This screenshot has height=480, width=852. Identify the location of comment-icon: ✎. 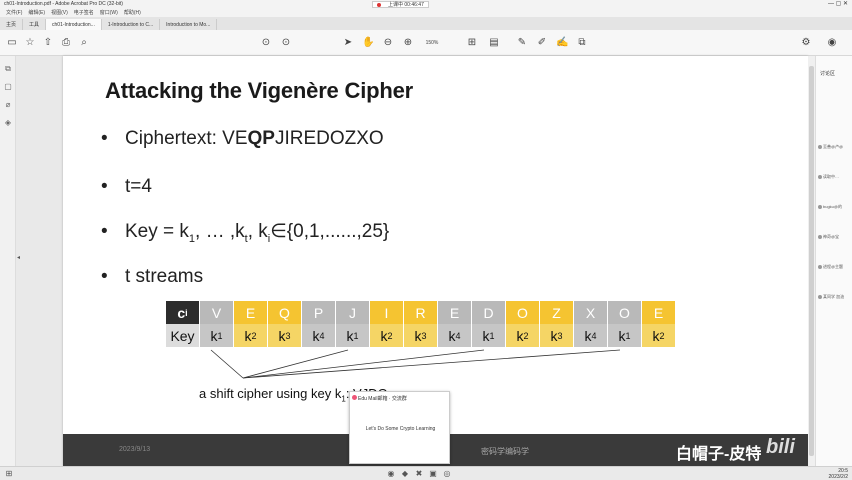
(522, 43).